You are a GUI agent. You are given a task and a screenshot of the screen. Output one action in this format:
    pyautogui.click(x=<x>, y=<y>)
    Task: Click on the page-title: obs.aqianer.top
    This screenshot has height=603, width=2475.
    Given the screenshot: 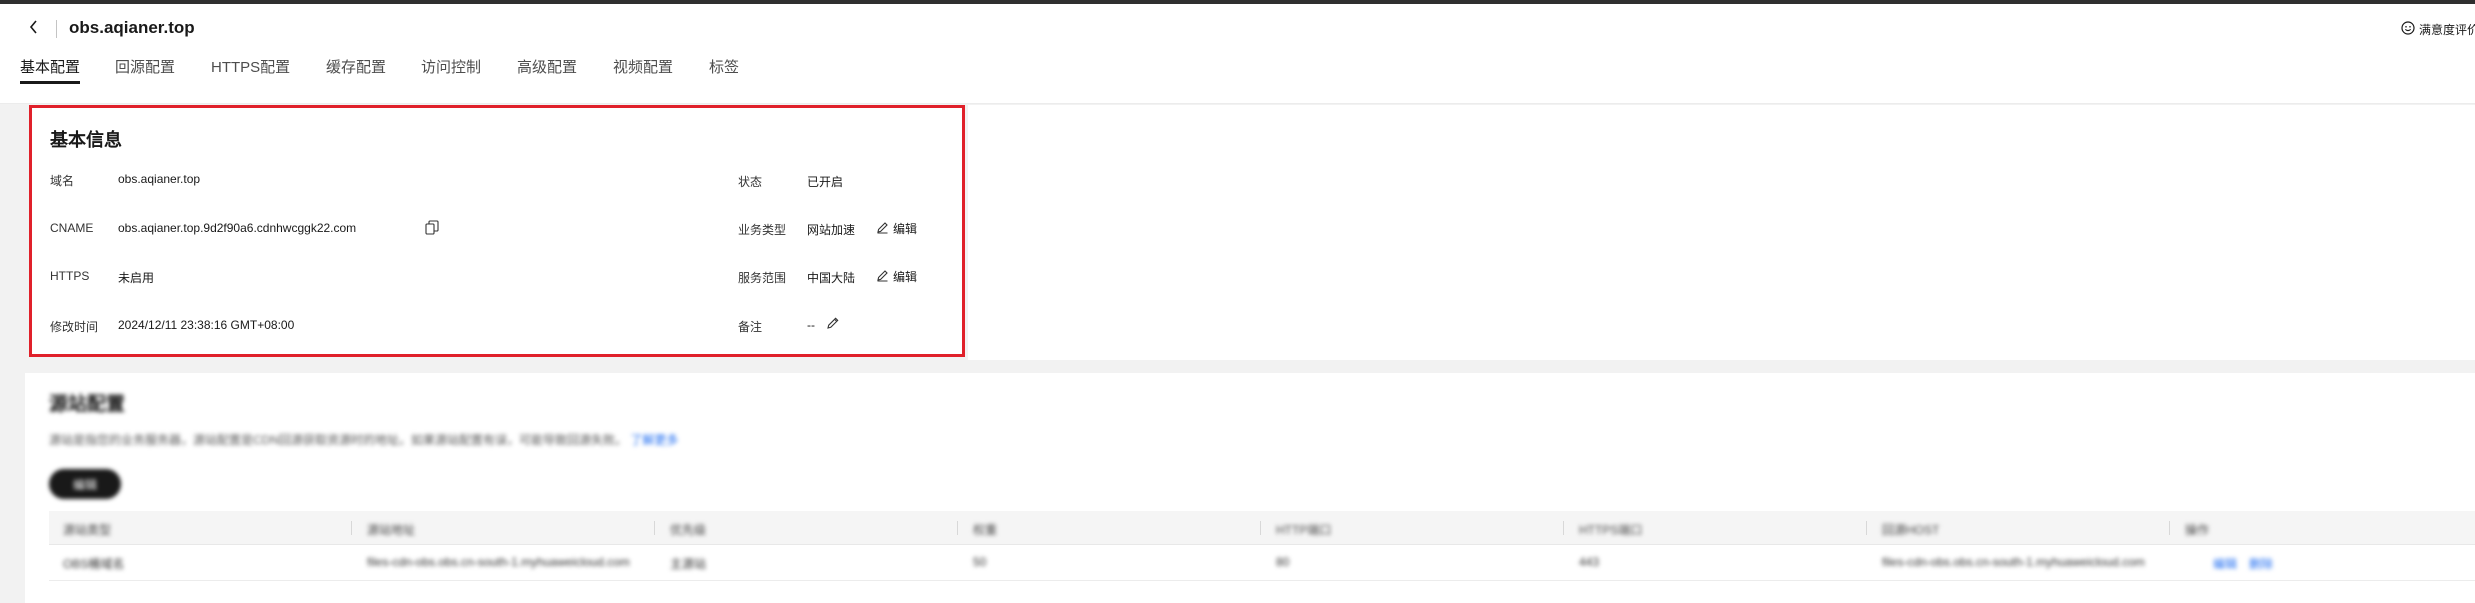 What is the action you would take?
    pyautogui.click(x=132, y=27)
    